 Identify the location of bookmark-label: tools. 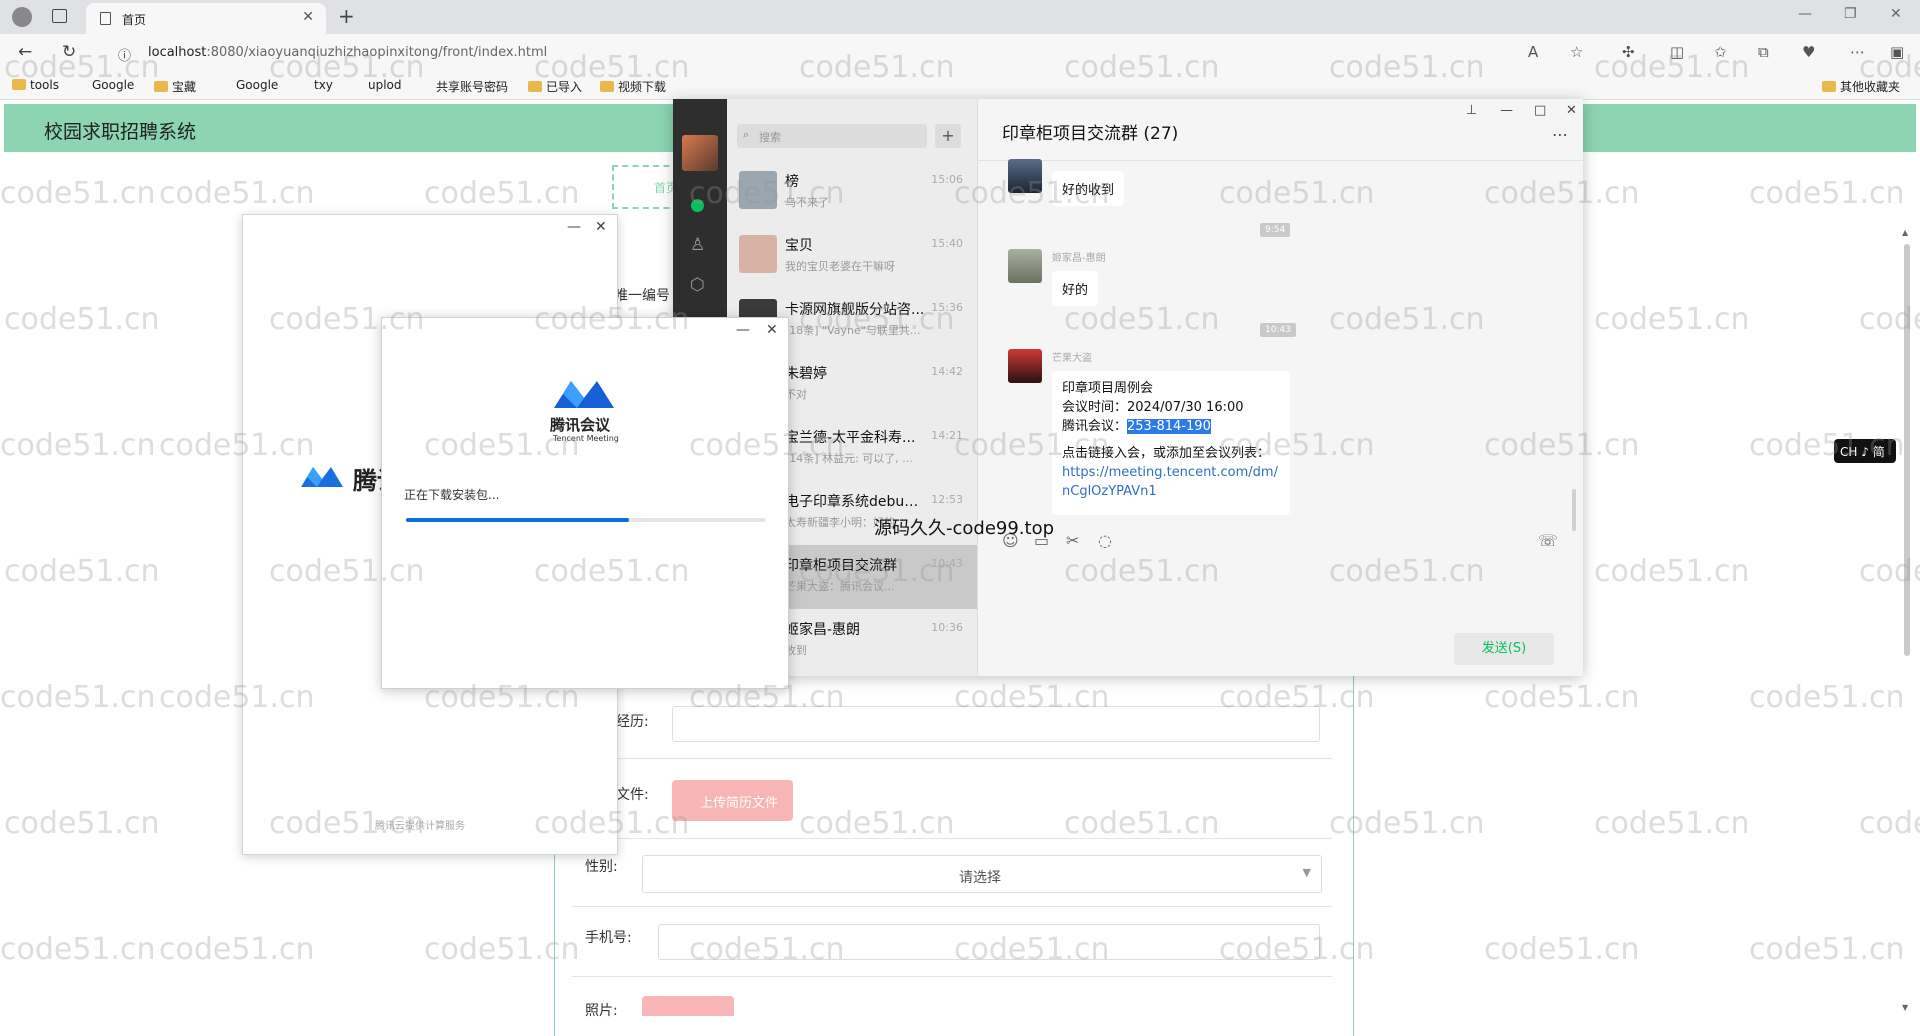
(44, 85).